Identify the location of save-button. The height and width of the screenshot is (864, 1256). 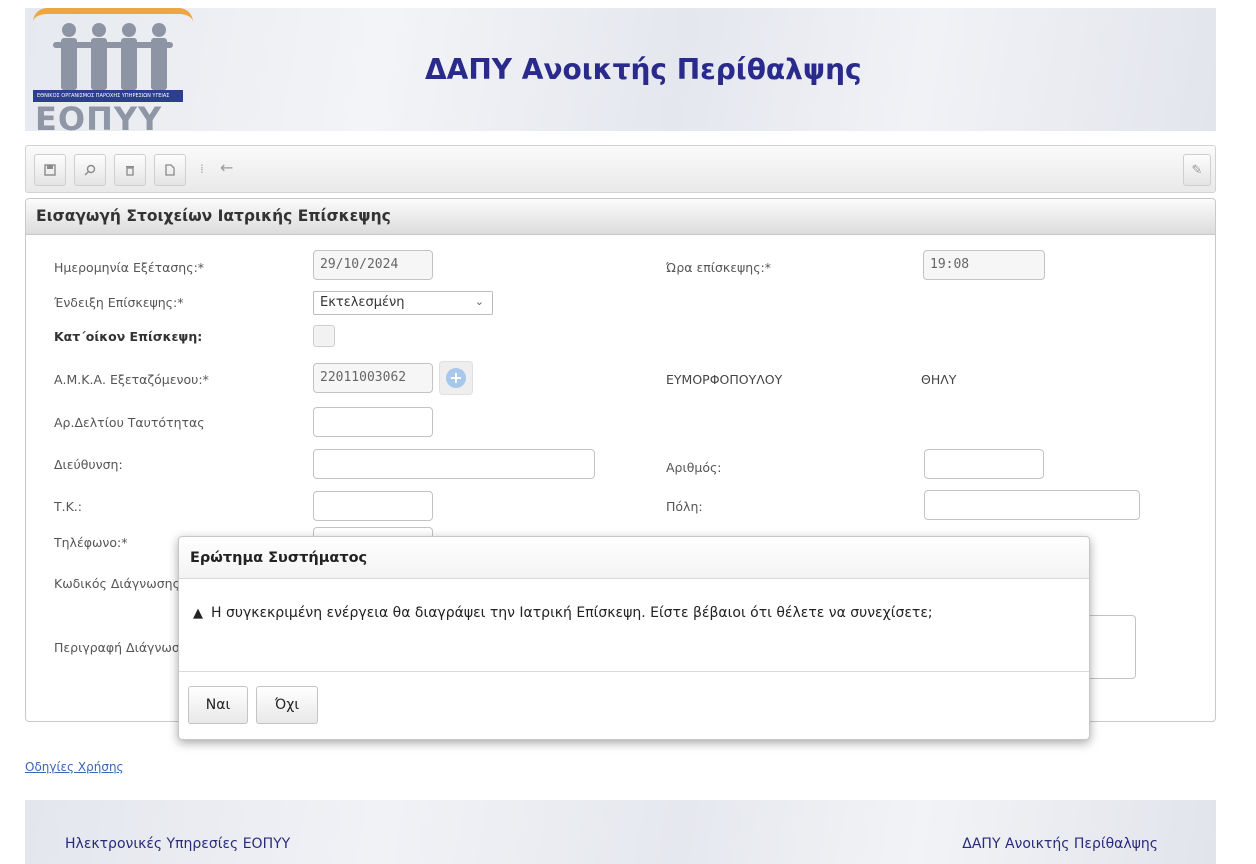
(50, 170).